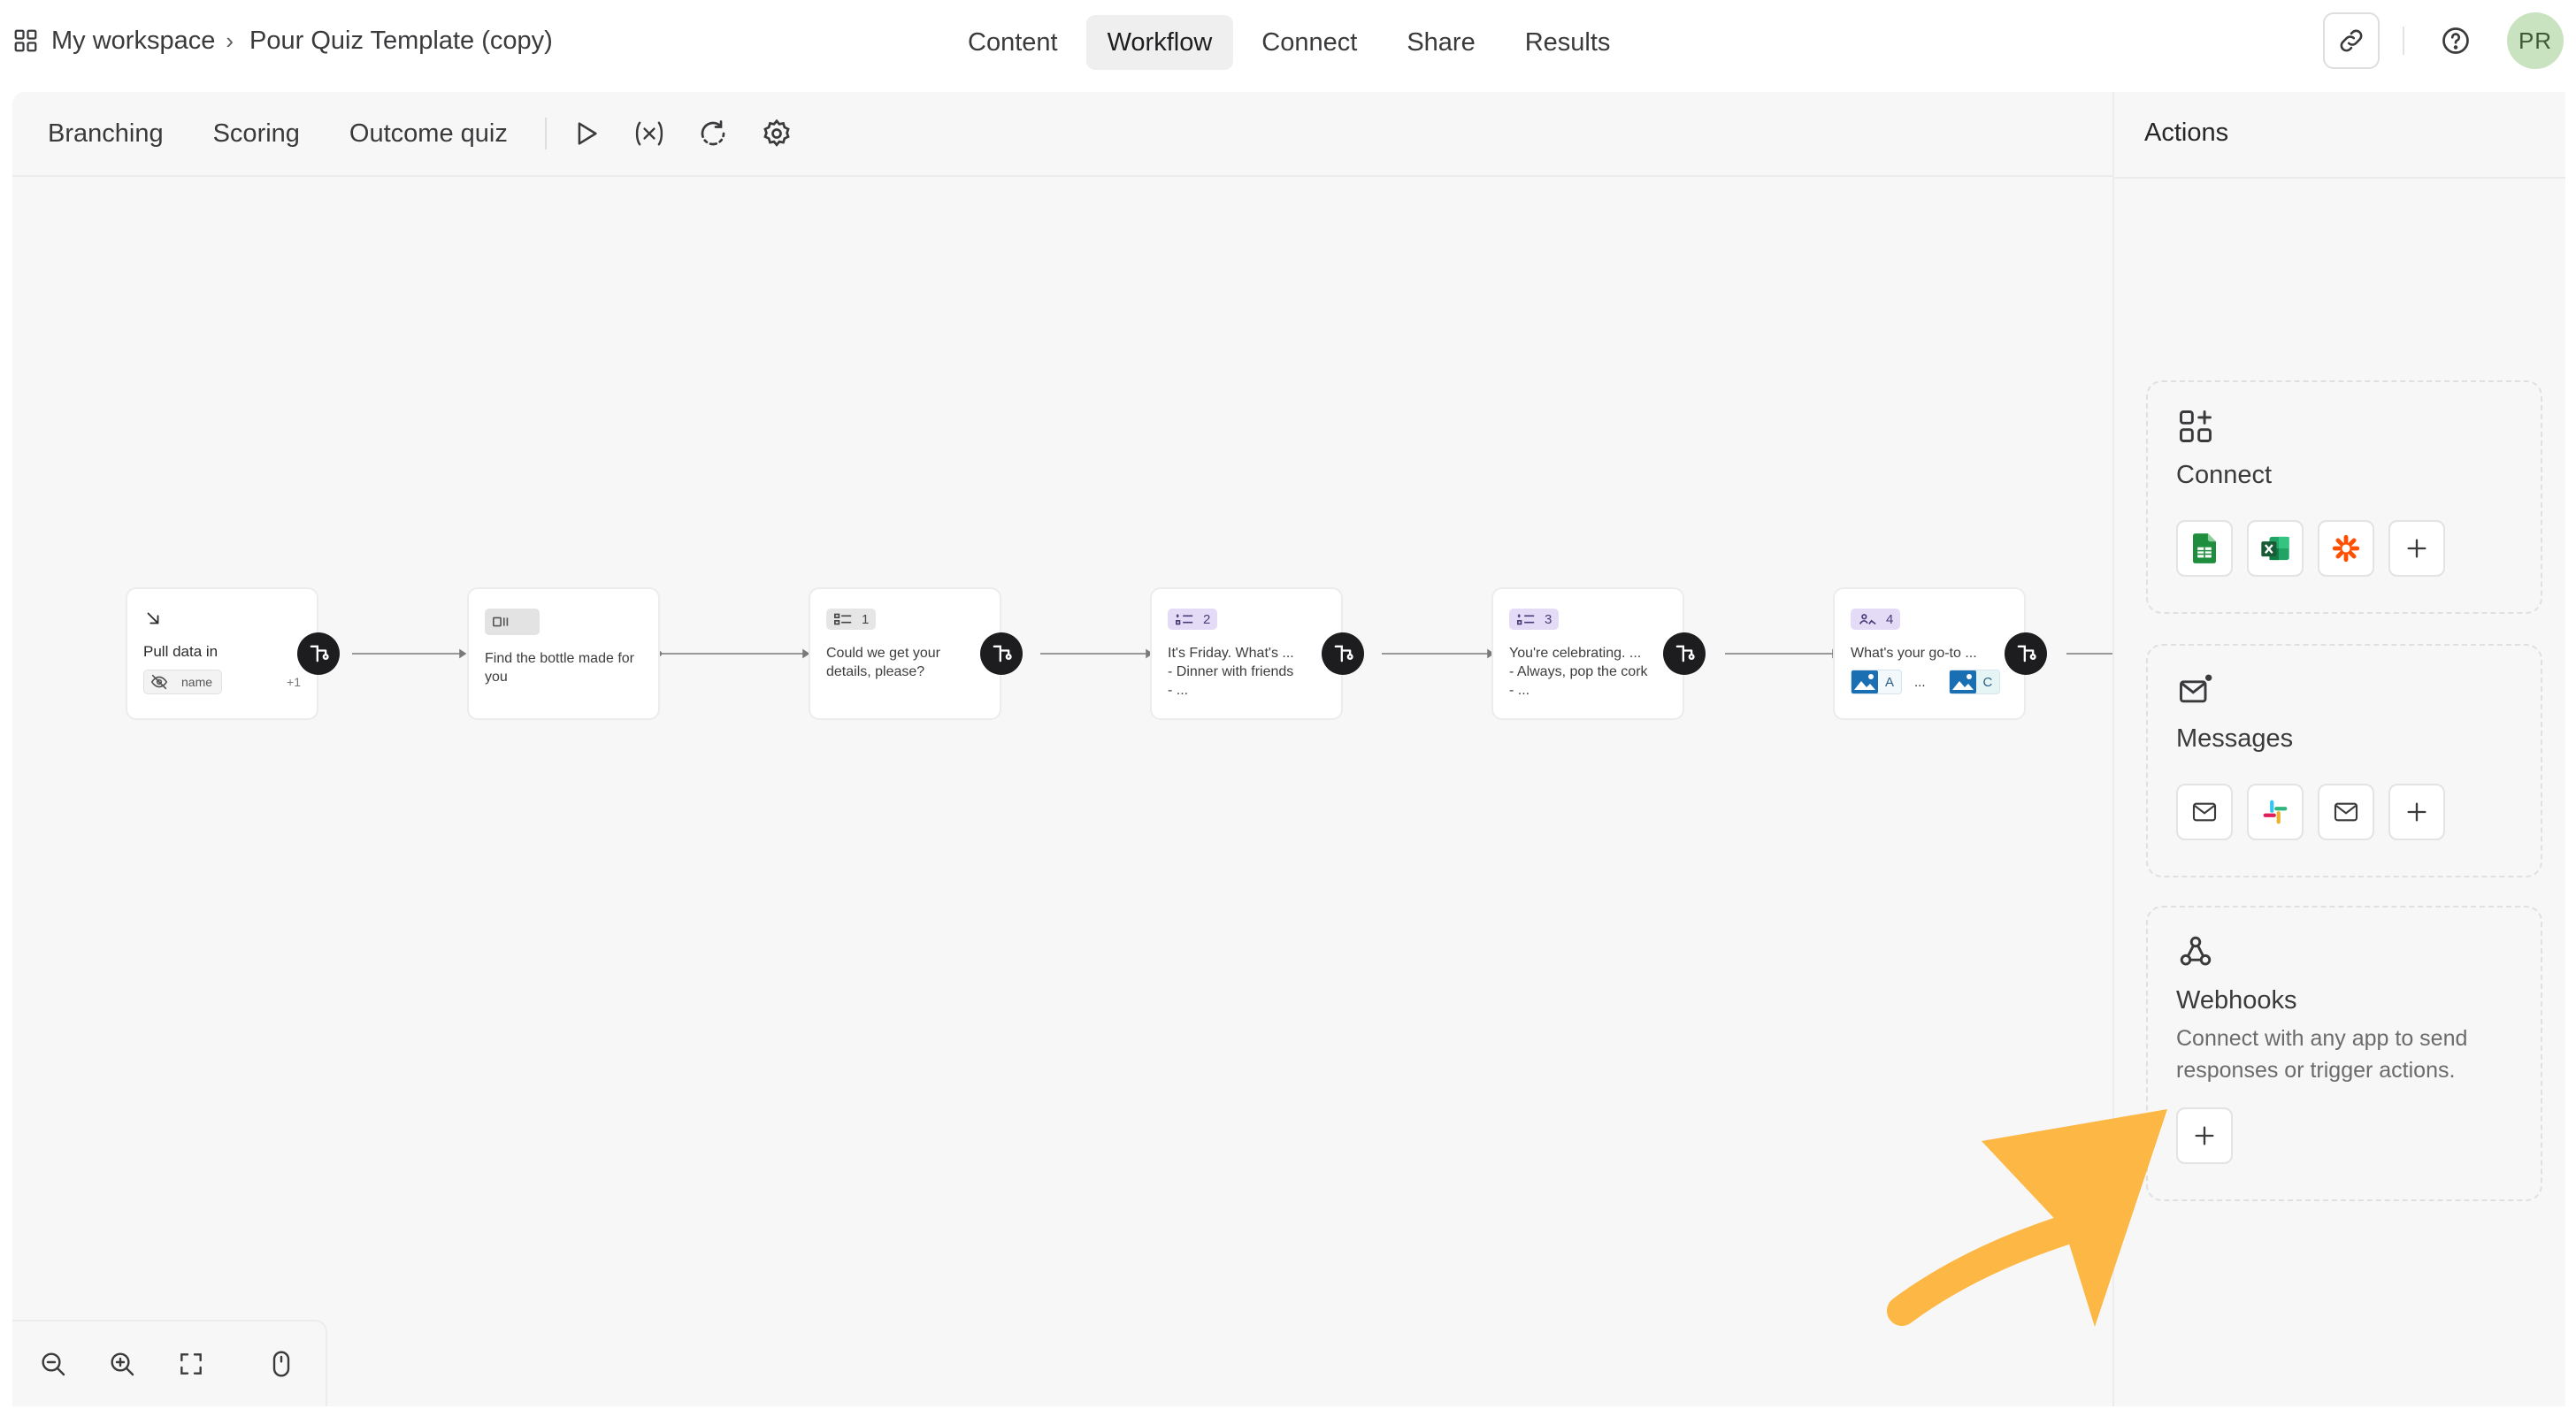 This screenshot has width=2576, height=1417. I want to click on link-icon, so click(2351, 40).